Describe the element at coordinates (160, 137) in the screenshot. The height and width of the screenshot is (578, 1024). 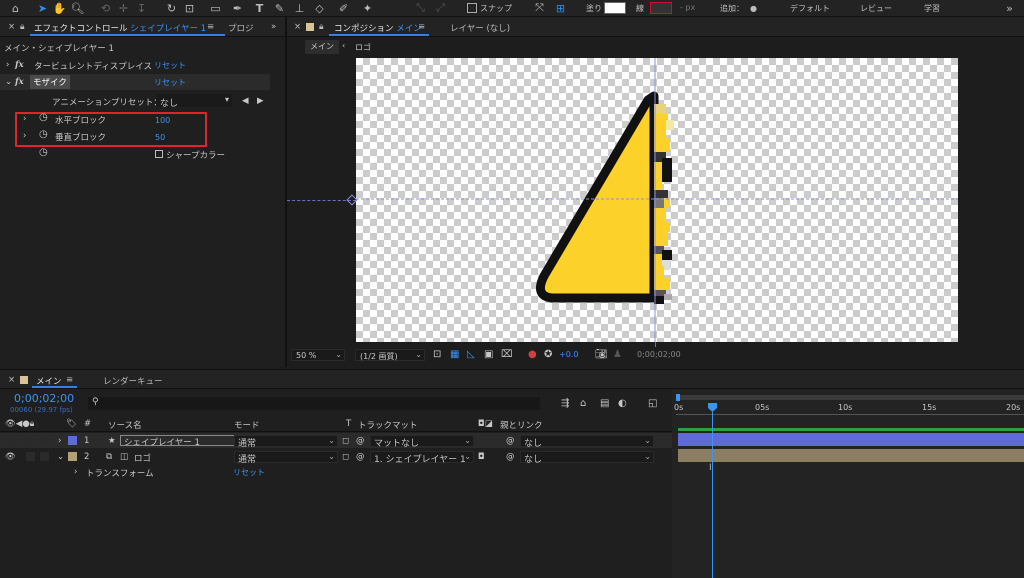
I see `v-block-value: 50` at that location.